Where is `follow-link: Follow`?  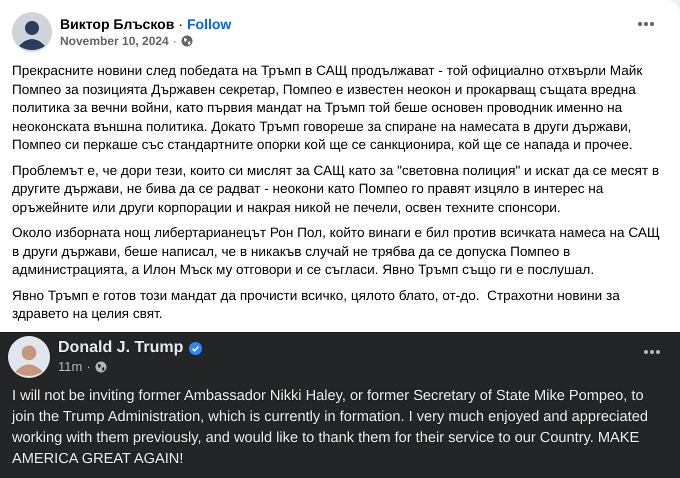 follow-link: Follow is located at coordinates (209, 24).